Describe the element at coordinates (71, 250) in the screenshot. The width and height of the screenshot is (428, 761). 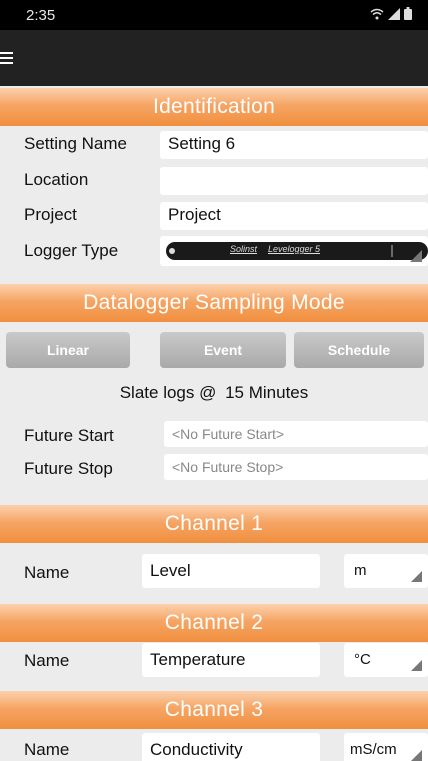
I see `logger-type-label: Logger Type` at that location.